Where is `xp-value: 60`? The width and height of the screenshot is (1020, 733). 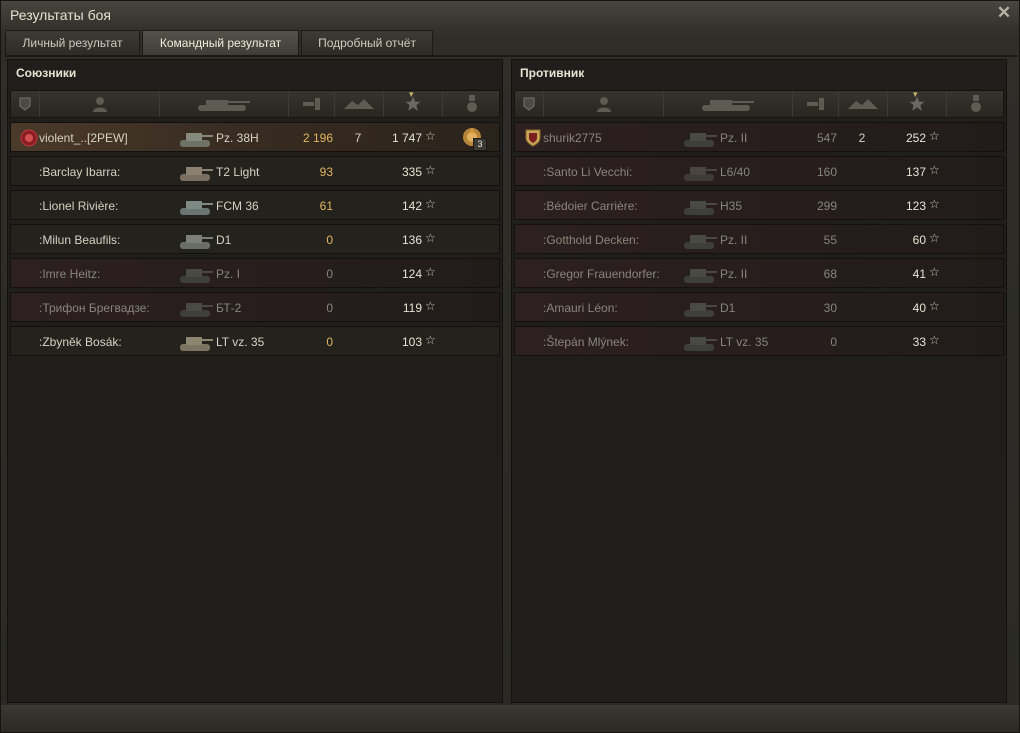 xp-value: 60 is located at coordinates (919, 240).